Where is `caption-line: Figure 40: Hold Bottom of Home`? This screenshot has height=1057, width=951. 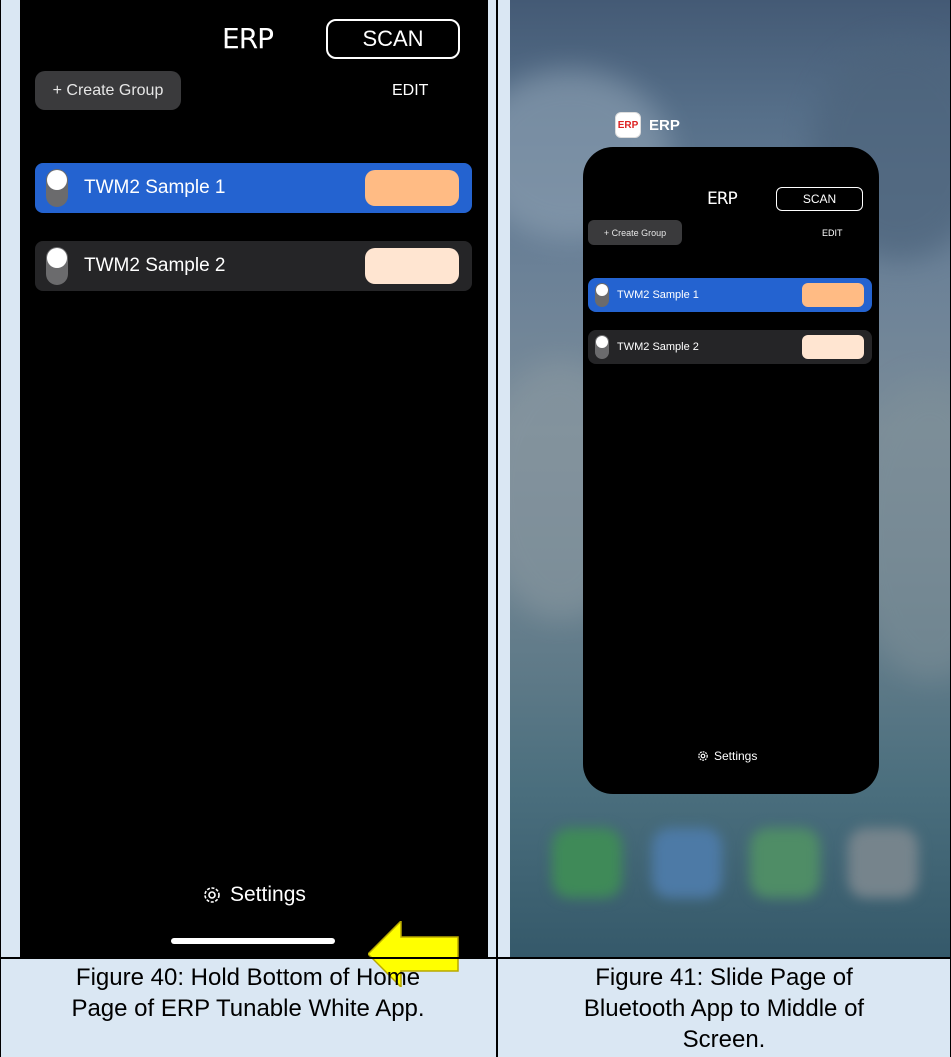 caption-line: Figure 40: Hold Bottom of Home is located at coordinates (248, 977).